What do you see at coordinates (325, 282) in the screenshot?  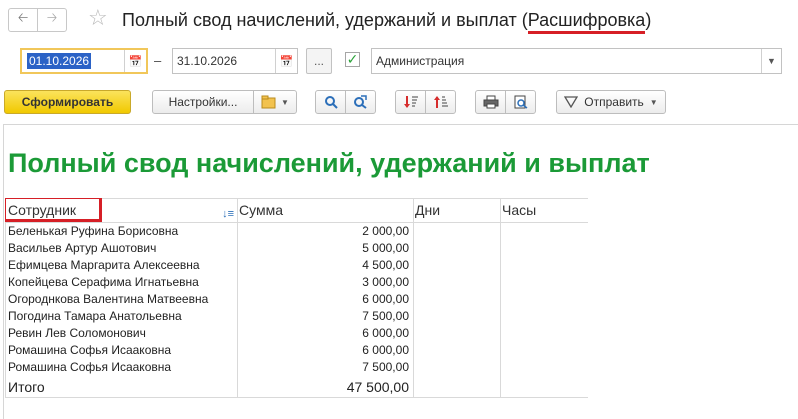 I see `cell-sum: 3 000,00` at bounding box center [325, 282].